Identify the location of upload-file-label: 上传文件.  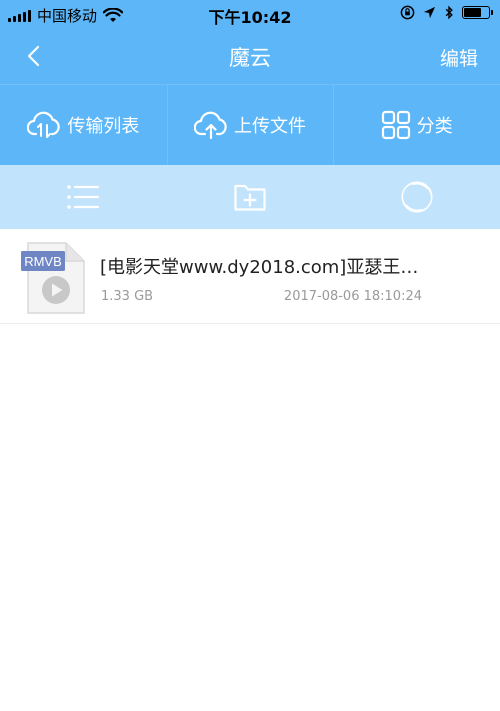
(270, 126).